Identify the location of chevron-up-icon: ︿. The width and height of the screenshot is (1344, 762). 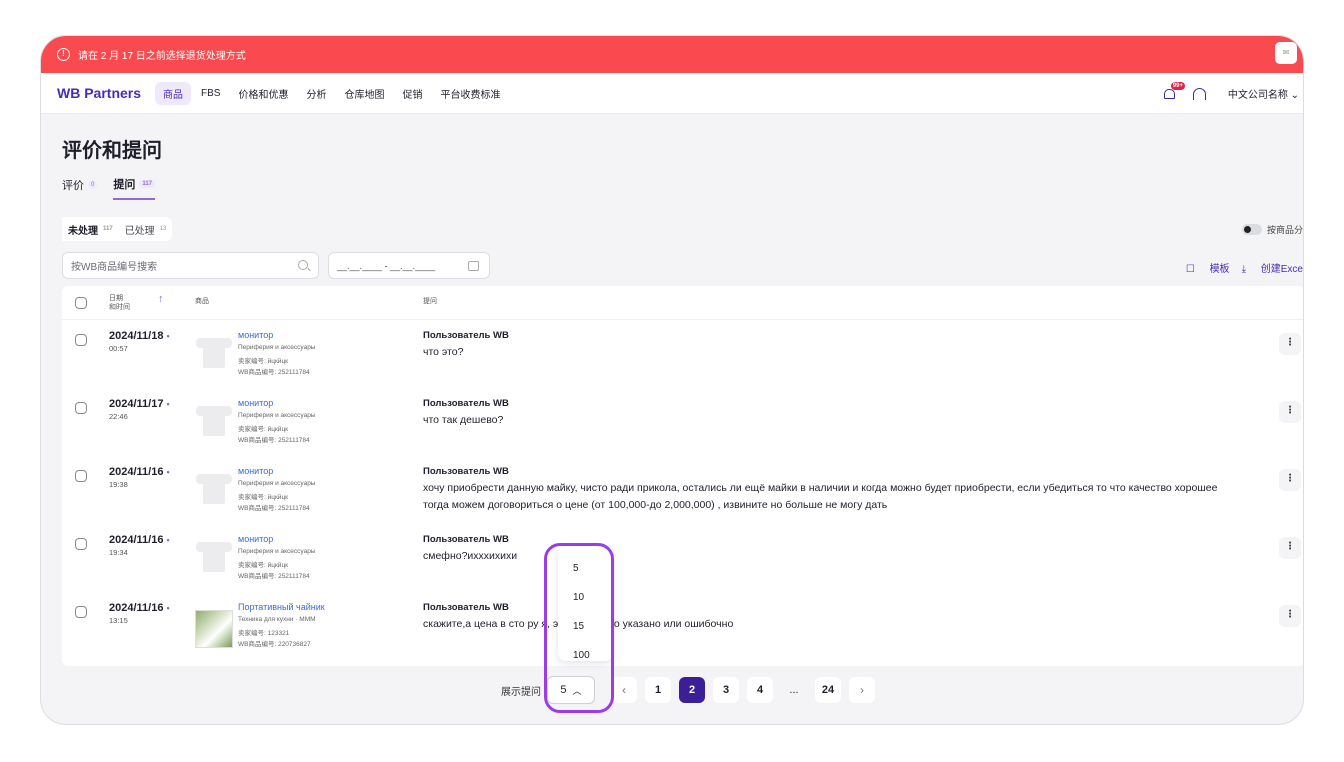
(577, 690).